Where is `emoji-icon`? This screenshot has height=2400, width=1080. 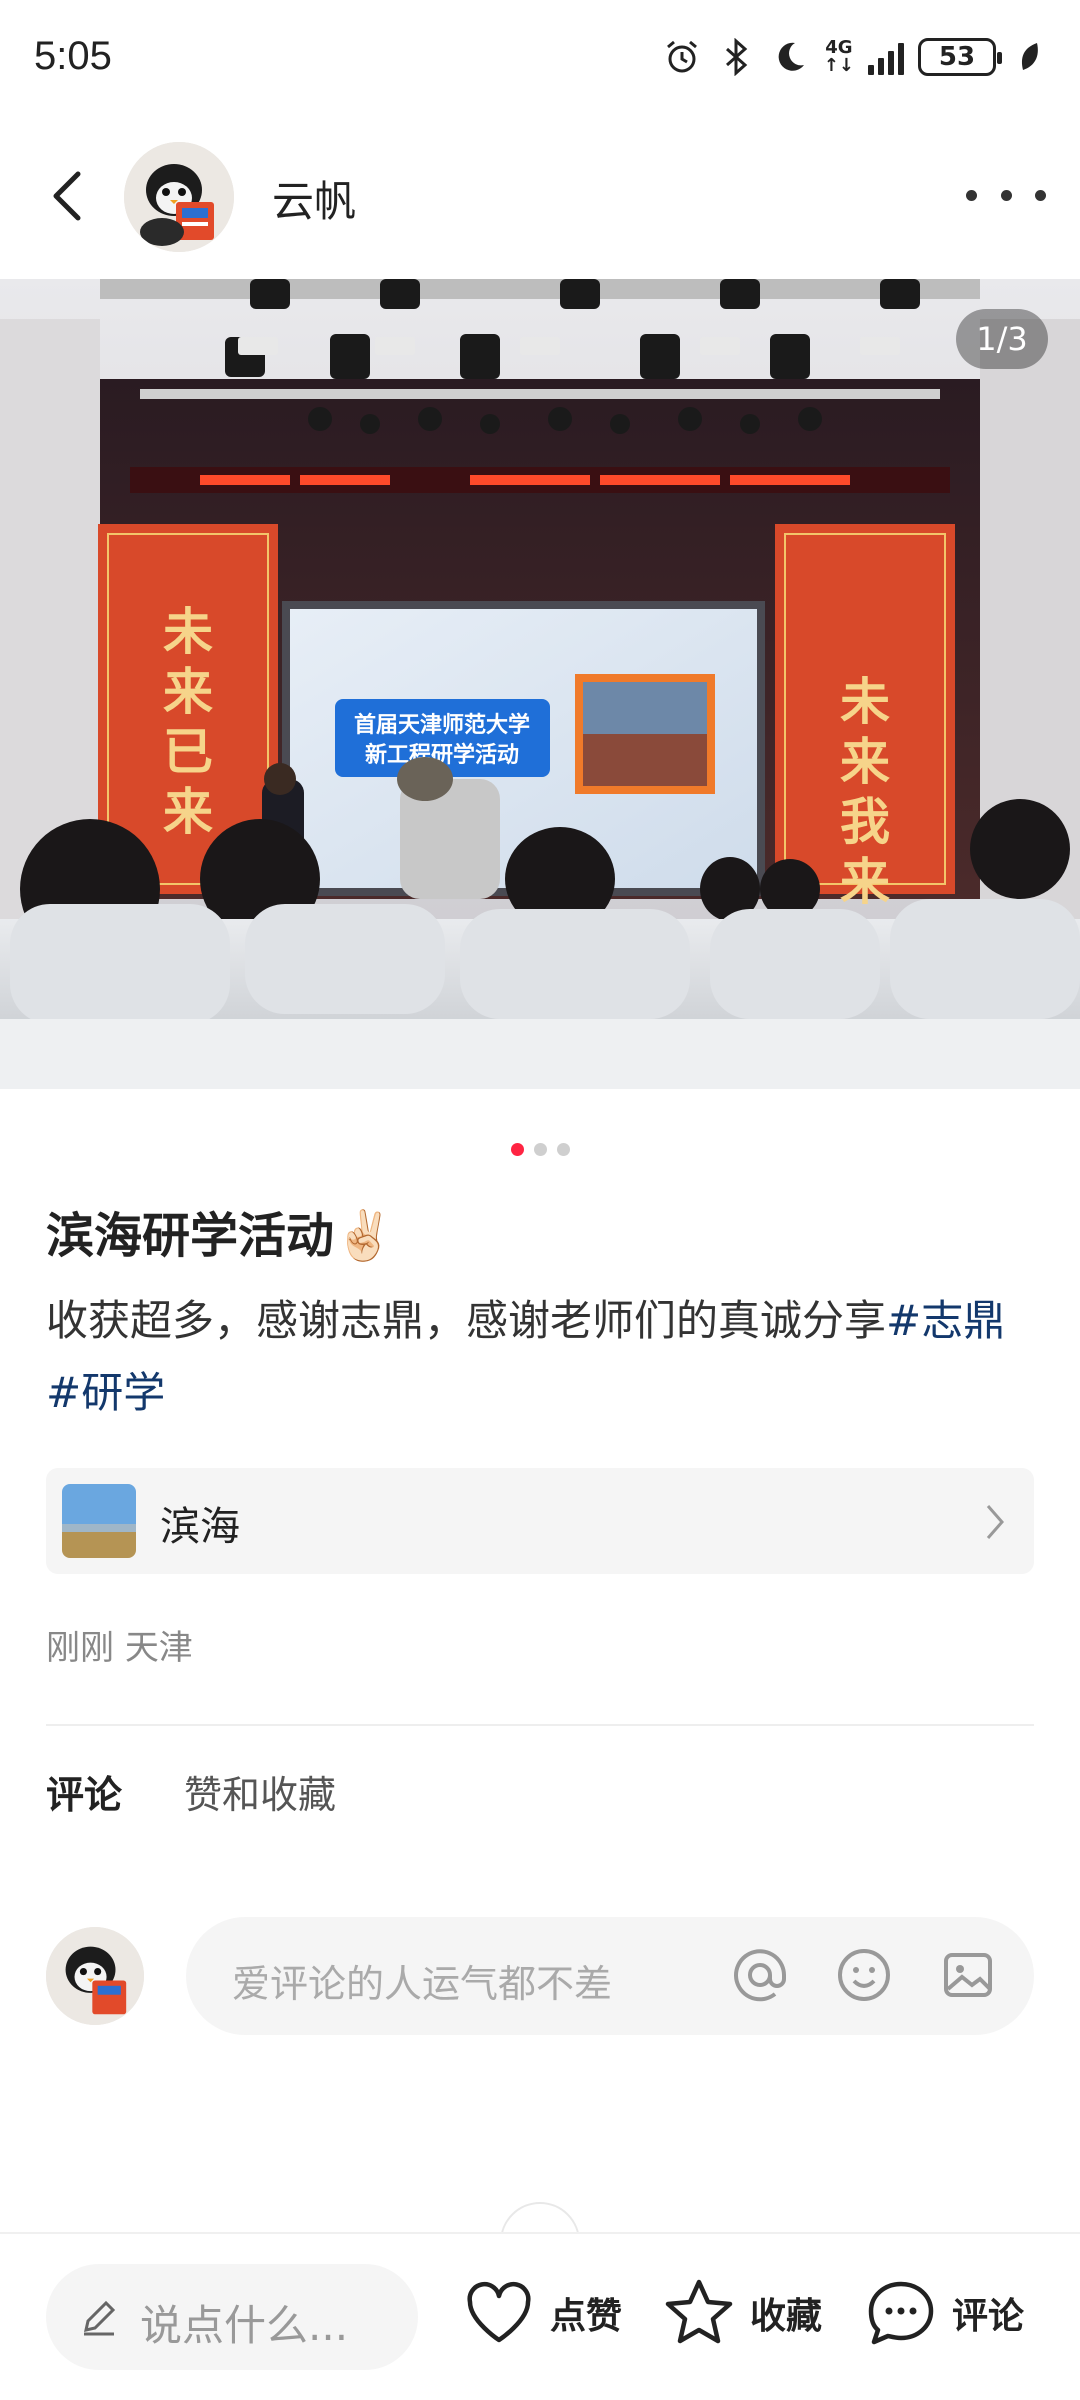 emoji-icon is located at coordinates (864, 1975).